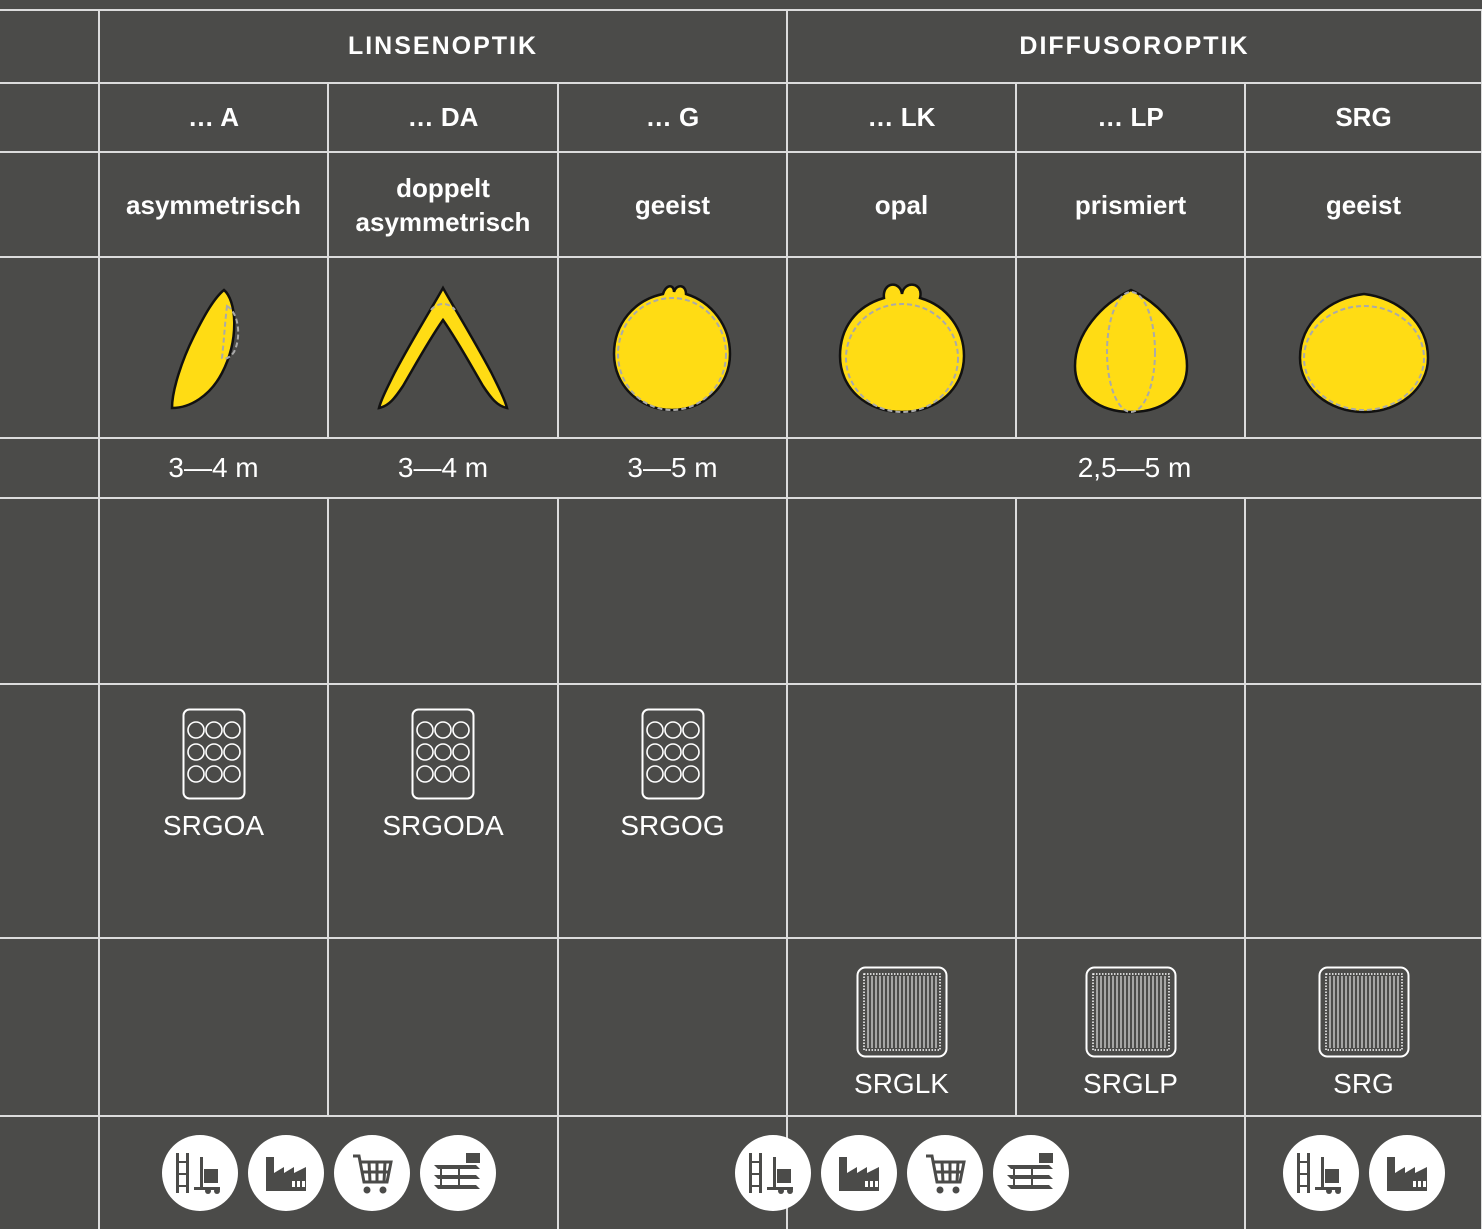 This screenshot has height=1229, width=1482. I want to click on group-header-diffuser: DIFFUSOROPTIK, so click(1134, 46).